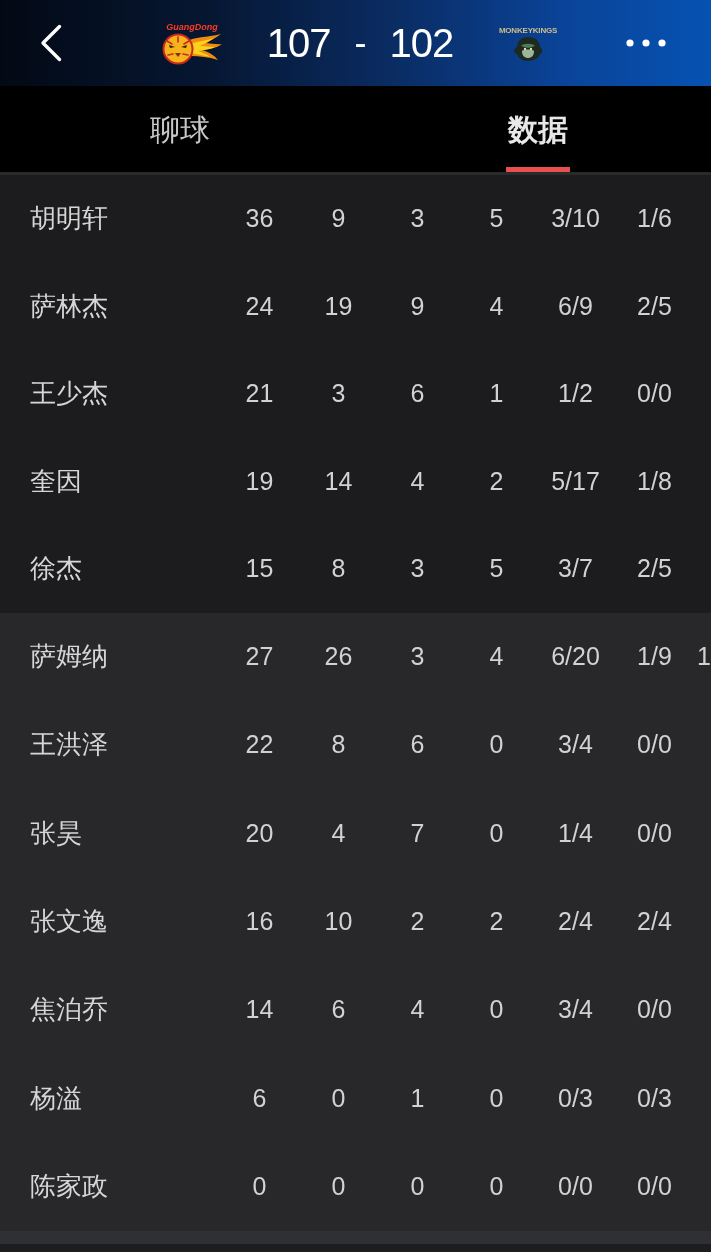 This screenshot has height=1252, width=711. What do you see at coordinates (575, 833) in the screenshot?
I see `table-cell: 1/4` at bounding box center [575, 833].